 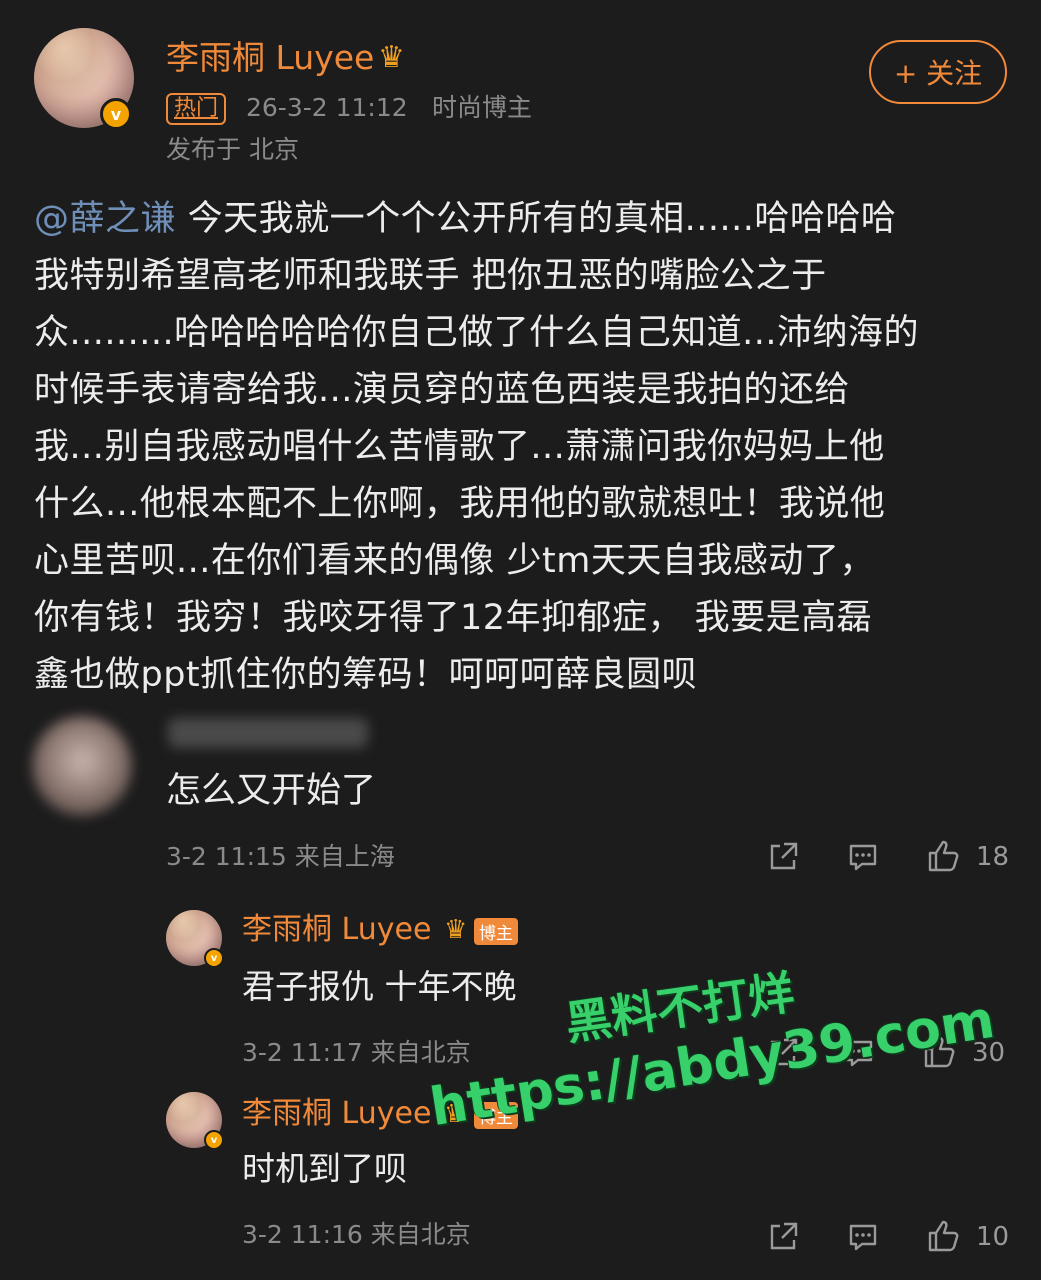 What do you see at coordinates (232, 149) in the screenshot?
I see `post-location: 发布于 北京` at bounding box center [232, 149].